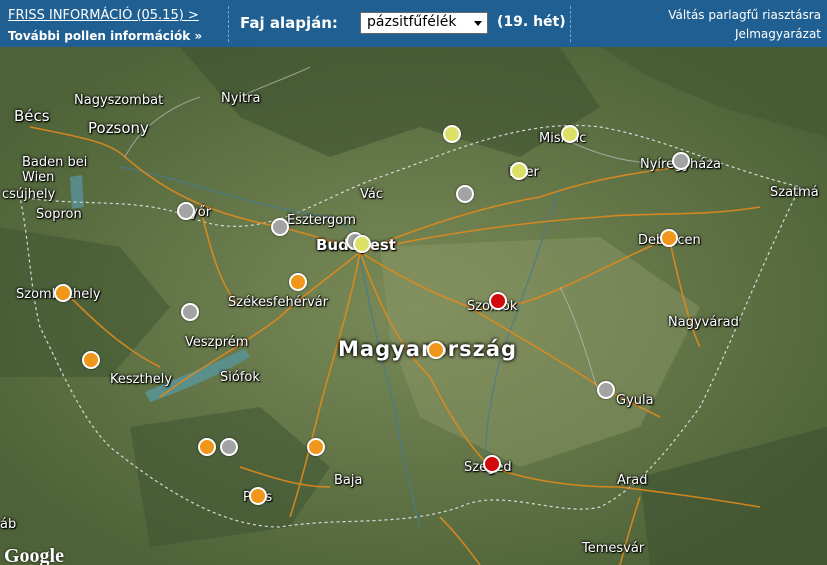 The width and height of the screenshot is (827, 565). I want to click on city-label: Baja, so click(348, 480).